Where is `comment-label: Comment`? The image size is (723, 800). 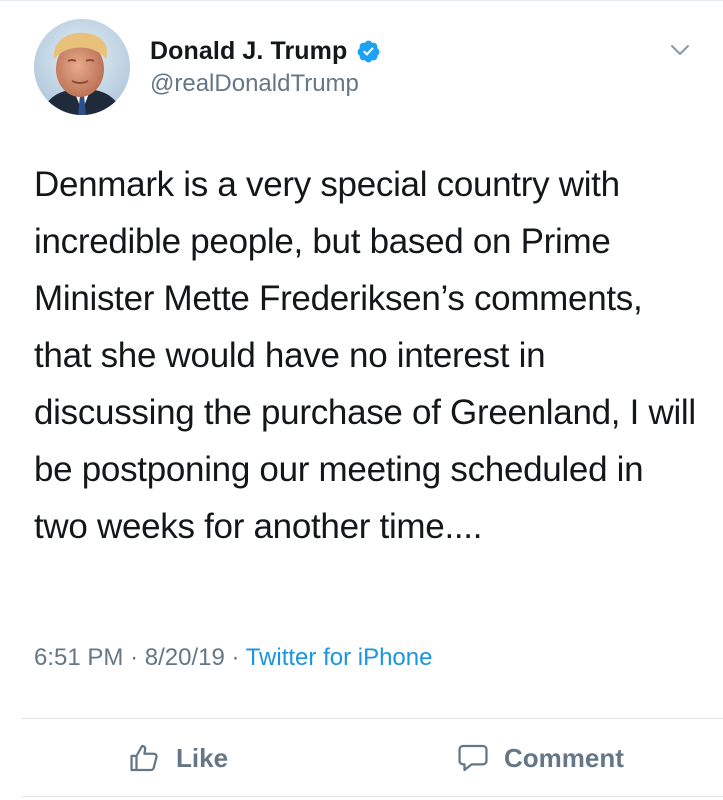
comment-label: Comment is located at coordinates (564, 757).